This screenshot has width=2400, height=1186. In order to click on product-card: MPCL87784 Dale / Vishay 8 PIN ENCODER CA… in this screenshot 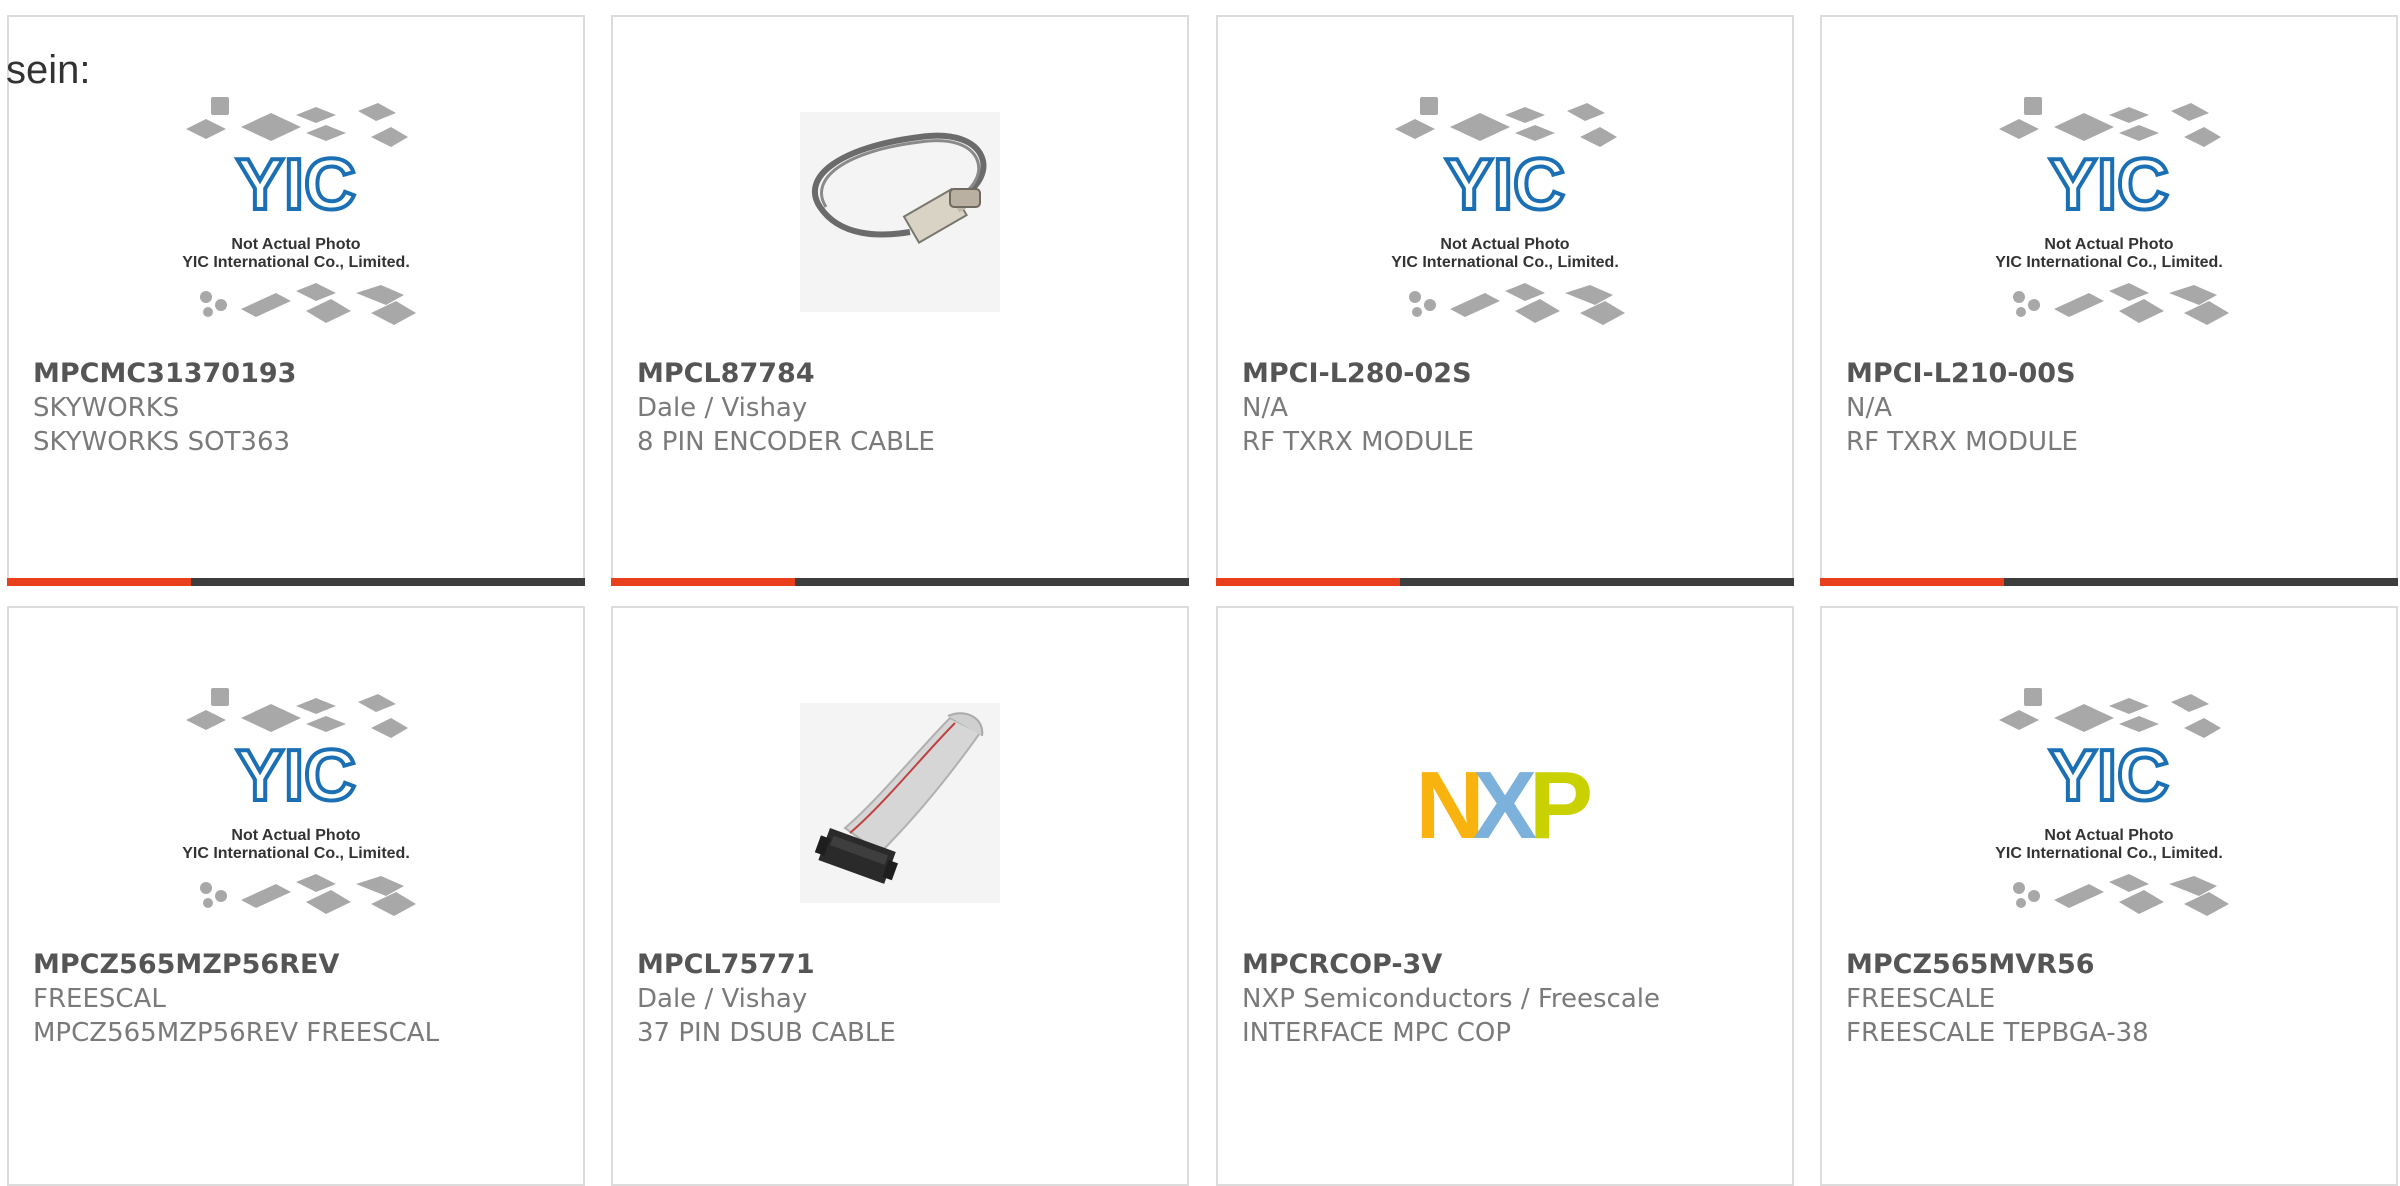, I will do `click(900, 300)`.